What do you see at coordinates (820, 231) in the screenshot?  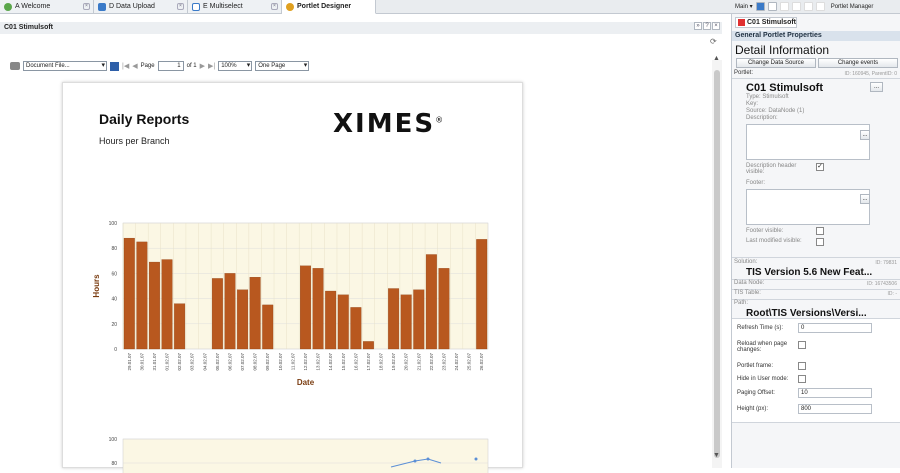 I see `footer-visible-checkbox` at bounding box center [820, 231].